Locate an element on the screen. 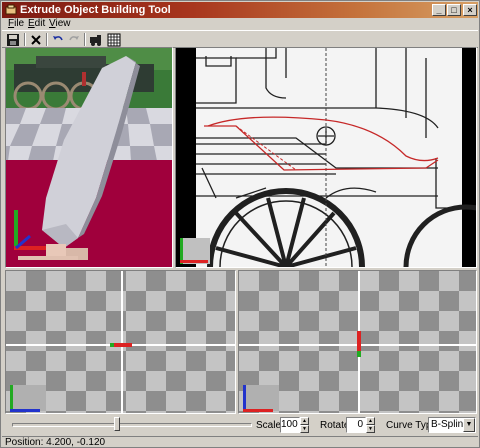 This screenshot has height=448, width=480. side-view-gizmo is located at coordinates (261, 398).